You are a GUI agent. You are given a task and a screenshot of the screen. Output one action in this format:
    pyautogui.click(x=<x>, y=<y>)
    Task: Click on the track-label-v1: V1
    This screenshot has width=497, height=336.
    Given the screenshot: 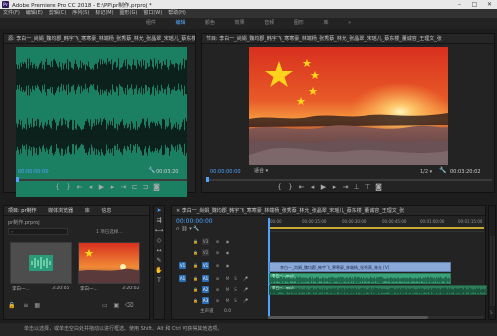 What is the action you would take?
    pyautogui.click(x=205, y=265)
    